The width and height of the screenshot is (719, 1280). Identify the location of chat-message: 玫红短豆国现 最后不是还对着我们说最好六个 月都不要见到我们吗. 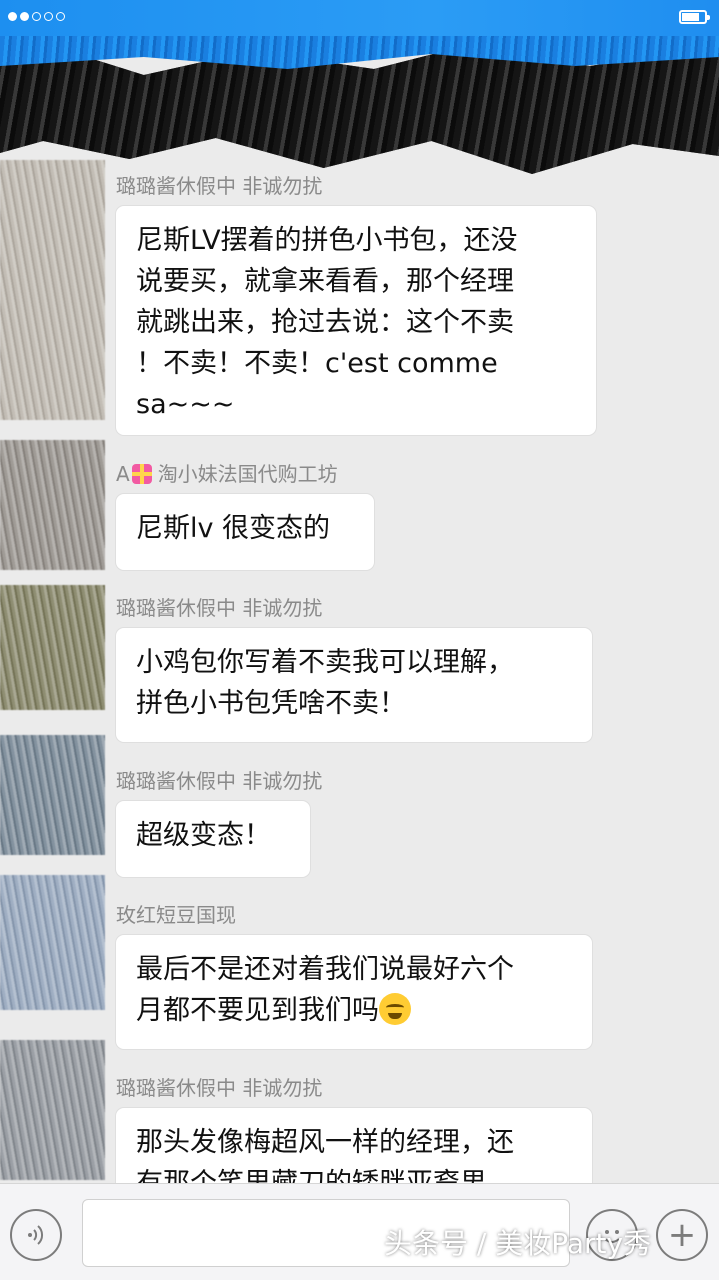
(354, 975).